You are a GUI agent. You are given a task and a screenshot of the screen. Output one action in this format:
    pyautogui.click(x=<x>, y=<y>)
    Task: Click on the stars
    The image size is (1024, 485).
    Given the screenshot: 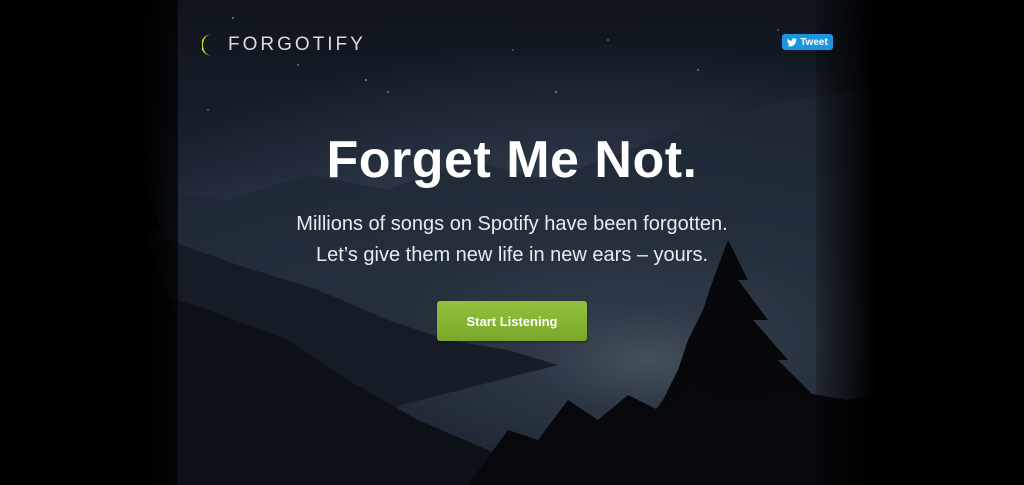 What is the action you would take?
    pyautogui.click(x=493, y=64)
    